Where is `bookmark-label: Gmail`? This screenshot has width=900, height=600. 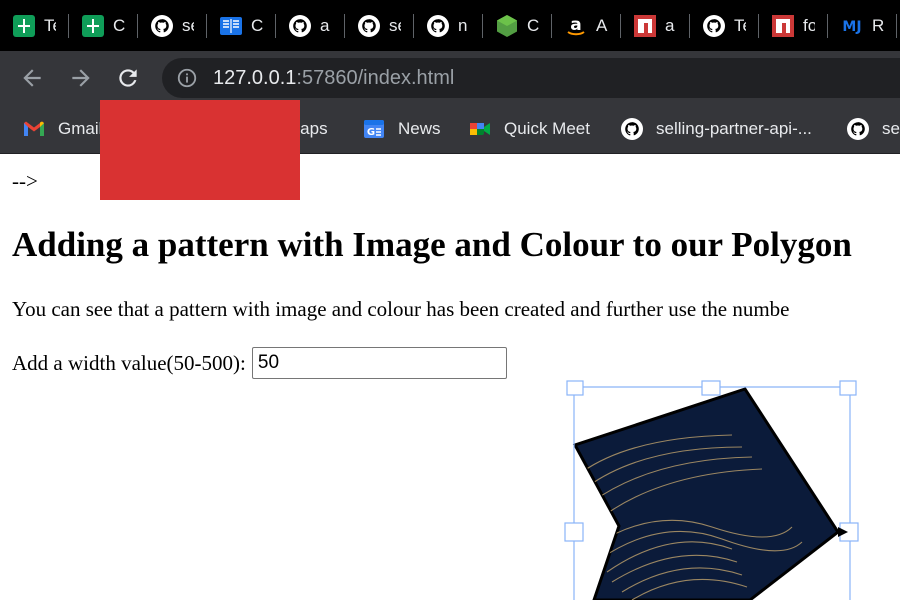 bookmark-label: Gmail is located at coordinates (80, 128).